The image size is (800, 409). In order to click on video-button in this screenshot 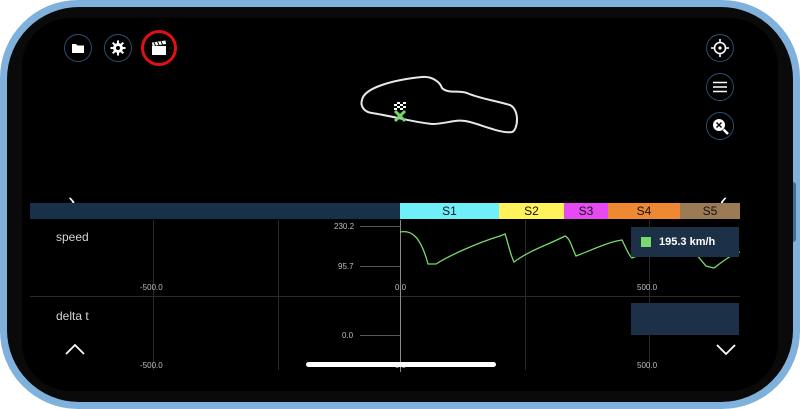, I will do `click(159, 48)`.